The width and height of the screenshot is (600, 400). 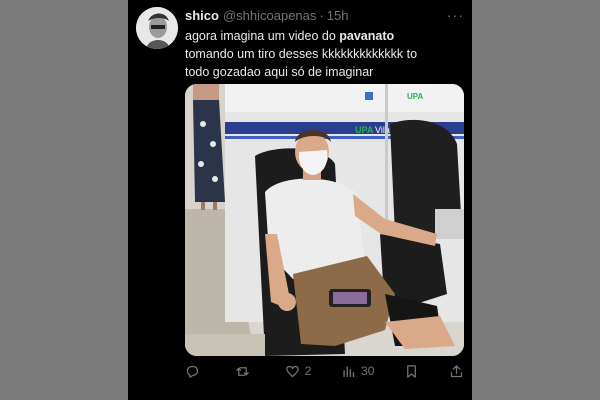 I want to click on like-count: 2, so click(x=308, y=371).